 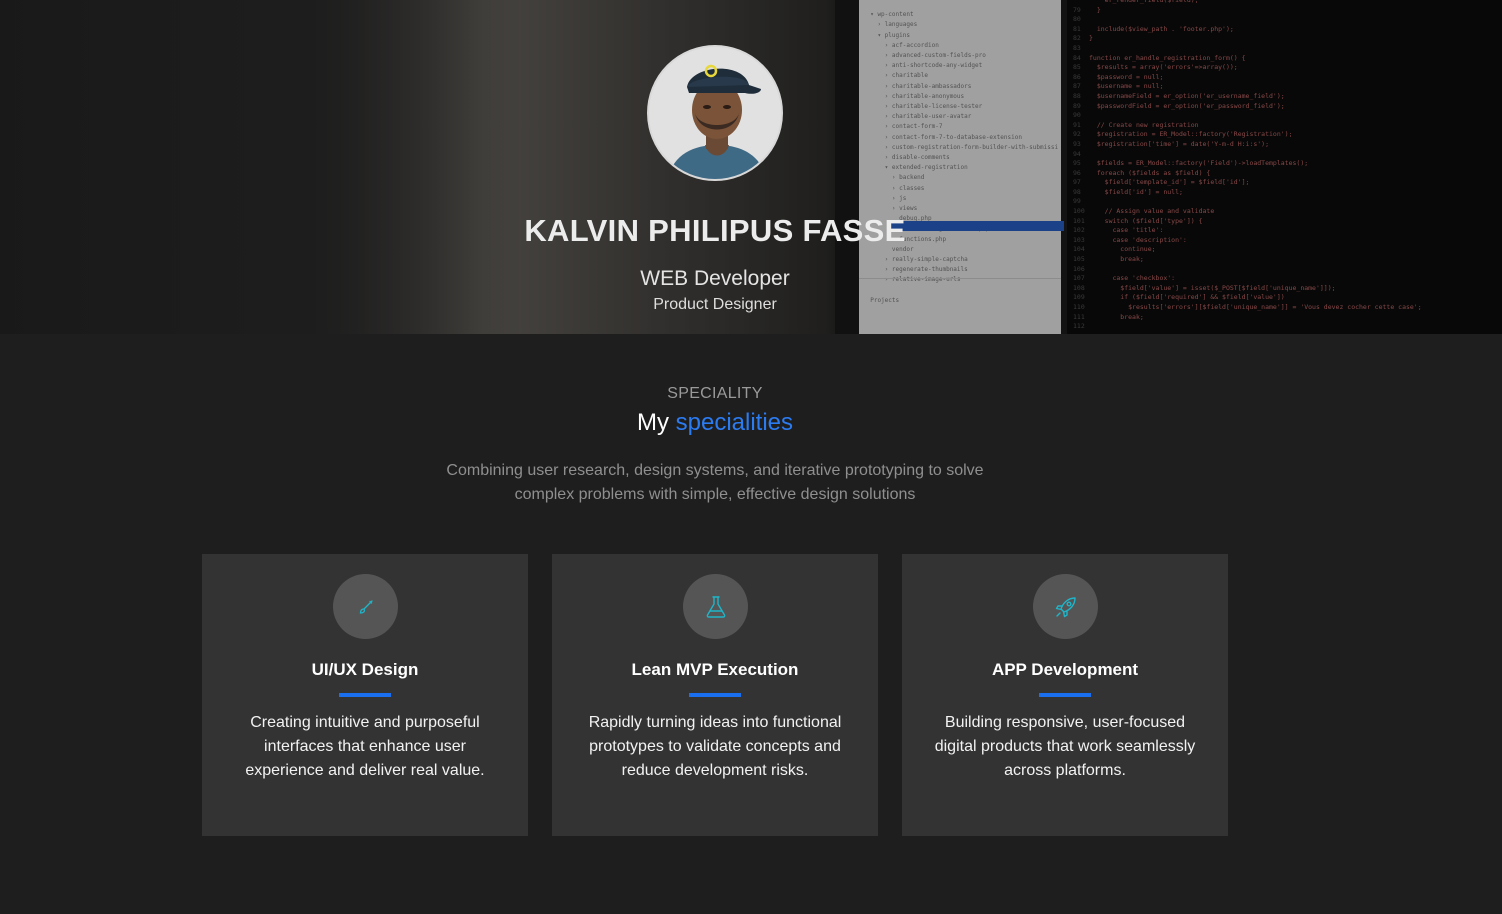 I want to click on section-heading: My specialities, so click(x=715, y=423).